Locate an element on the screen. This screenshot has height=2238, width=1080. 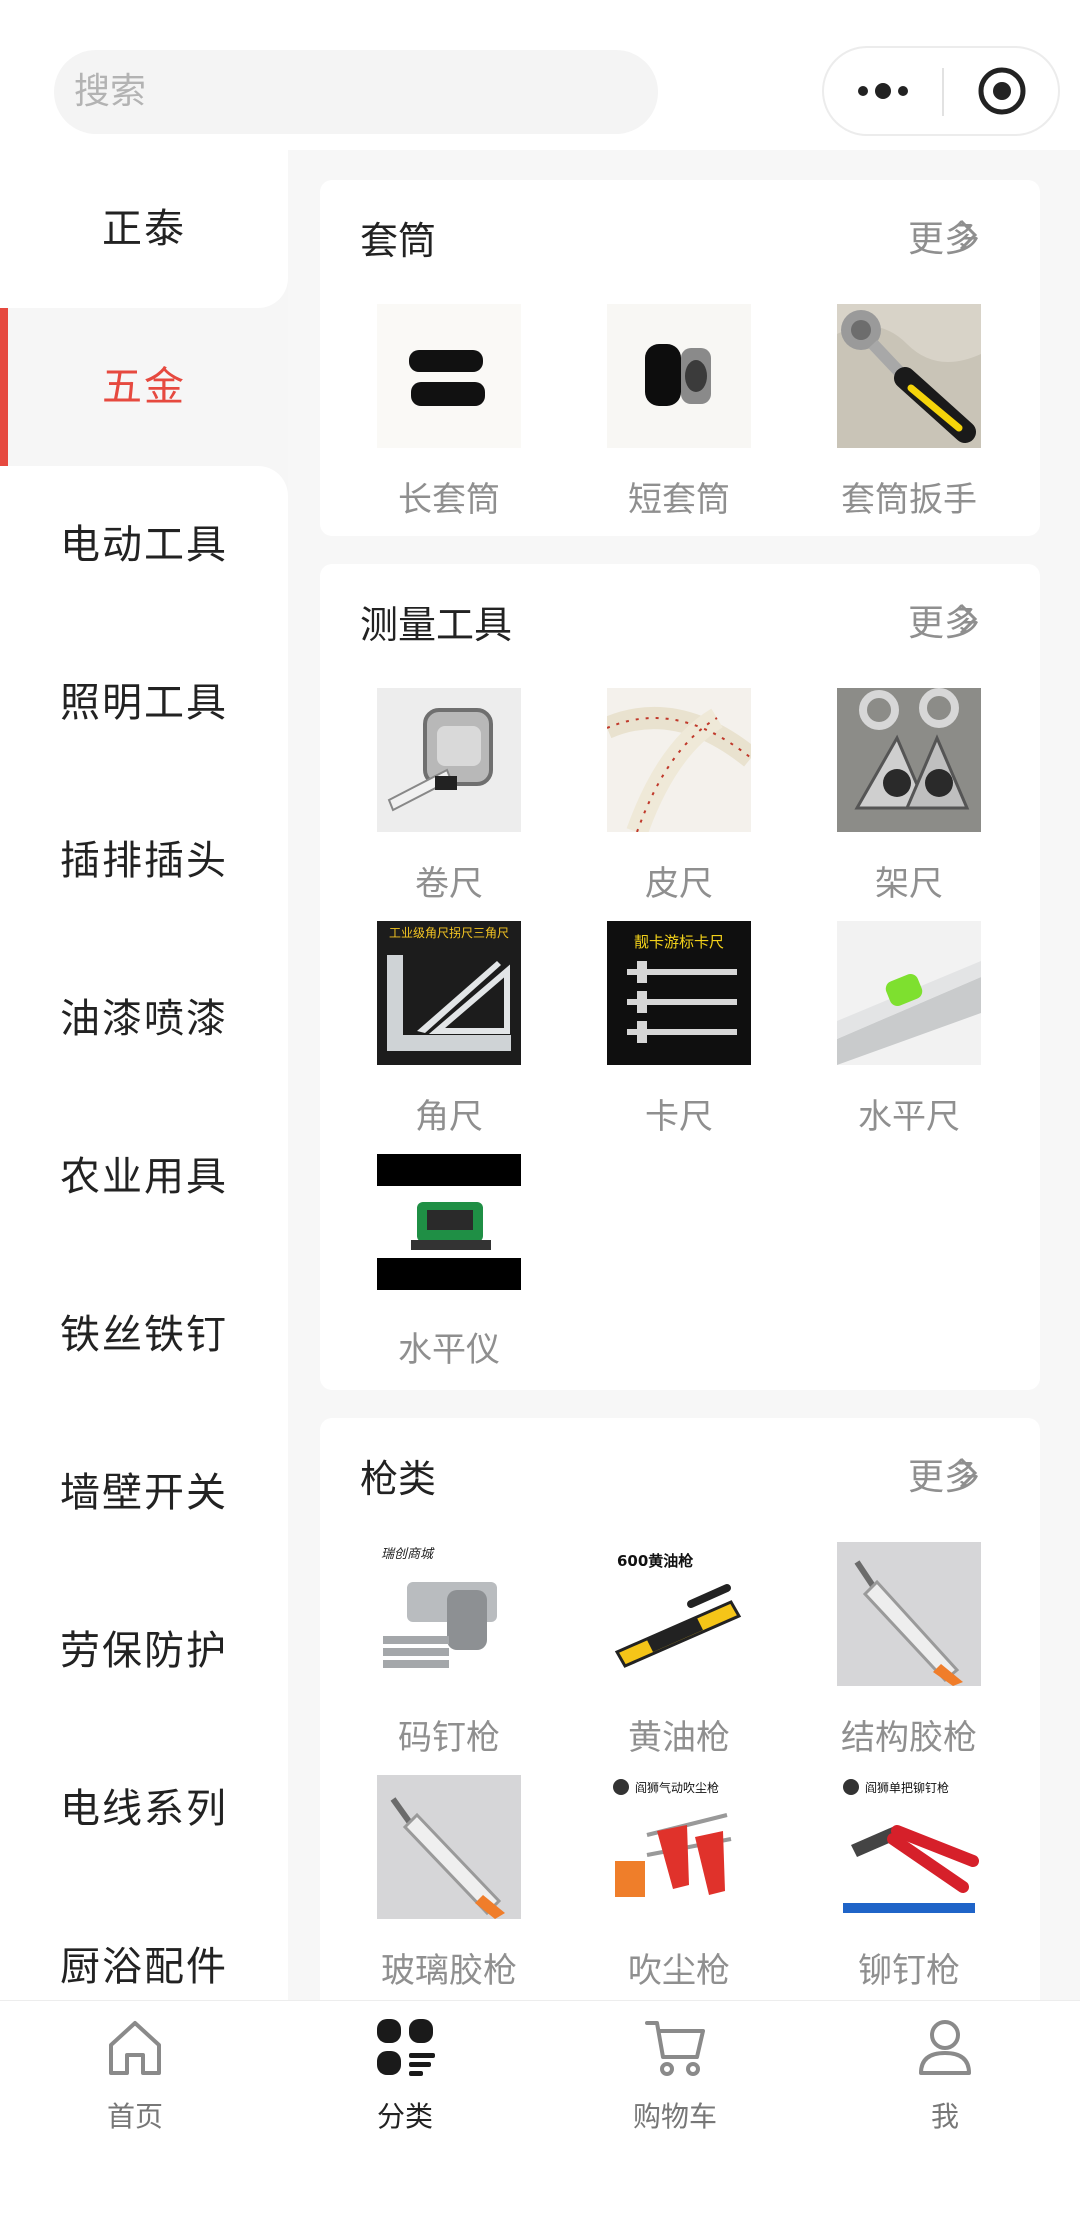
ratchet-wrench-image is located at coordinates (909, 376).